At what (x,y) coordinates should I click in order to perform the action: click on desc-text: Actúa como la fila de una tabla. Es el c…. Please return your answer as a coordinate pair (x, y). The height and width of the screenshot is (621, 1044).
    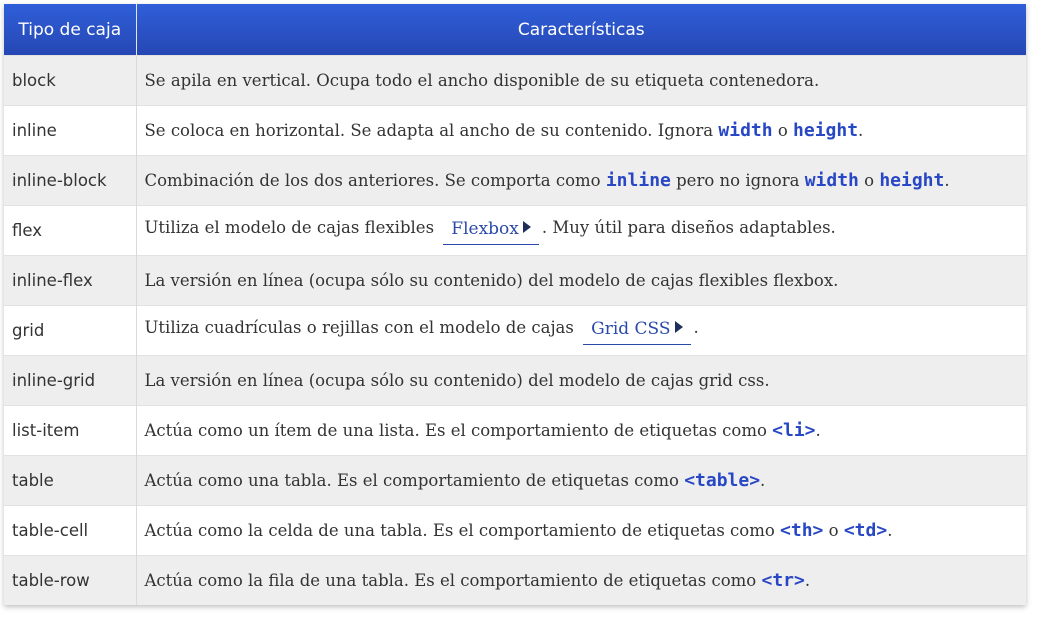
    Looking at the image, I should click on (453, 580).